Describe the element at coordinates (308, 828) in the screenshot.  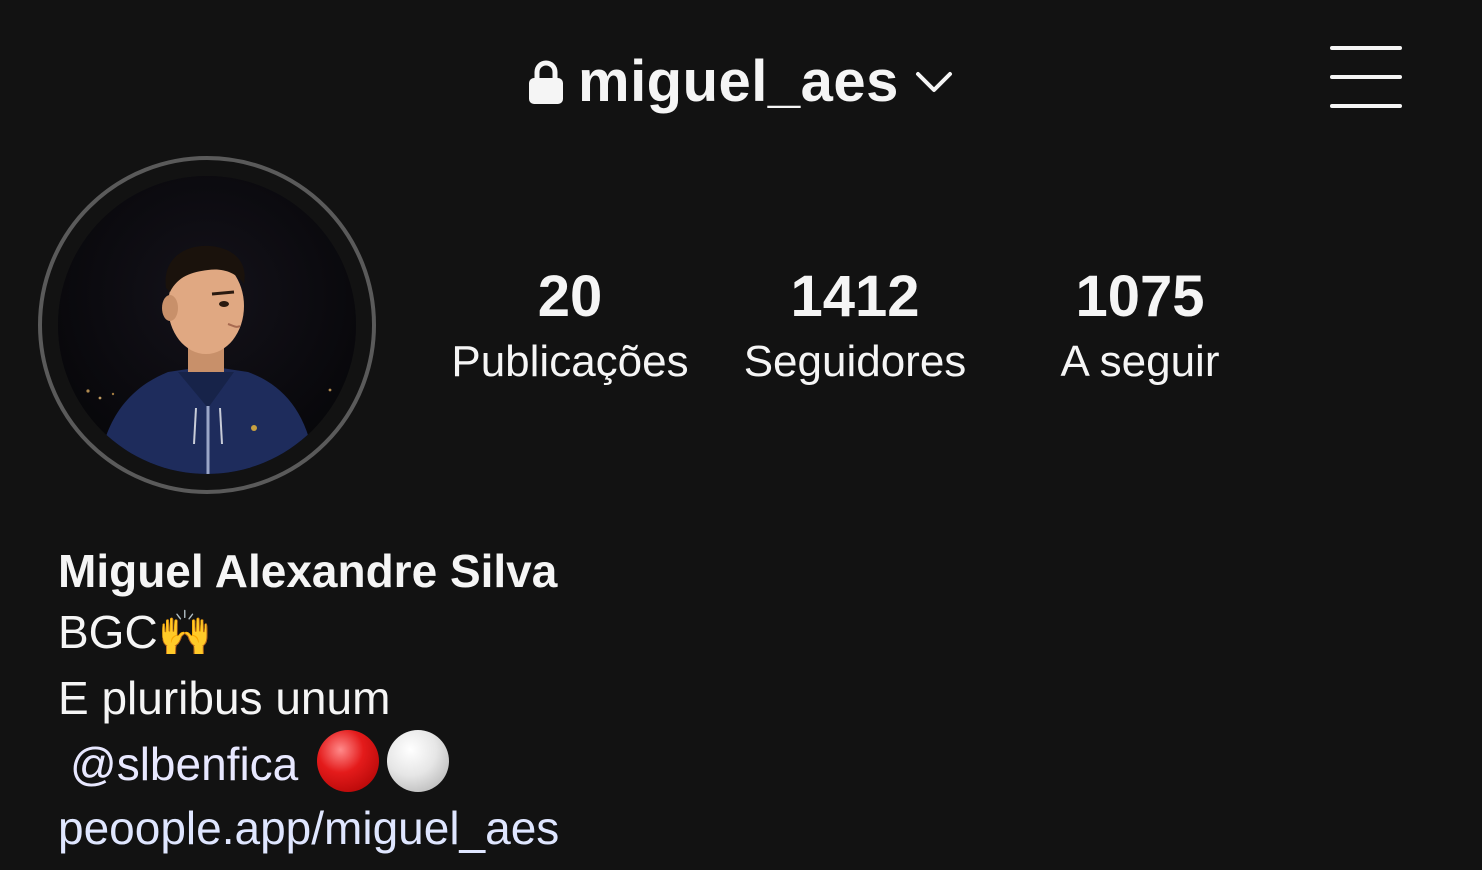
I see `bio-website-link: peoople.app/miguel_aes` at that location.